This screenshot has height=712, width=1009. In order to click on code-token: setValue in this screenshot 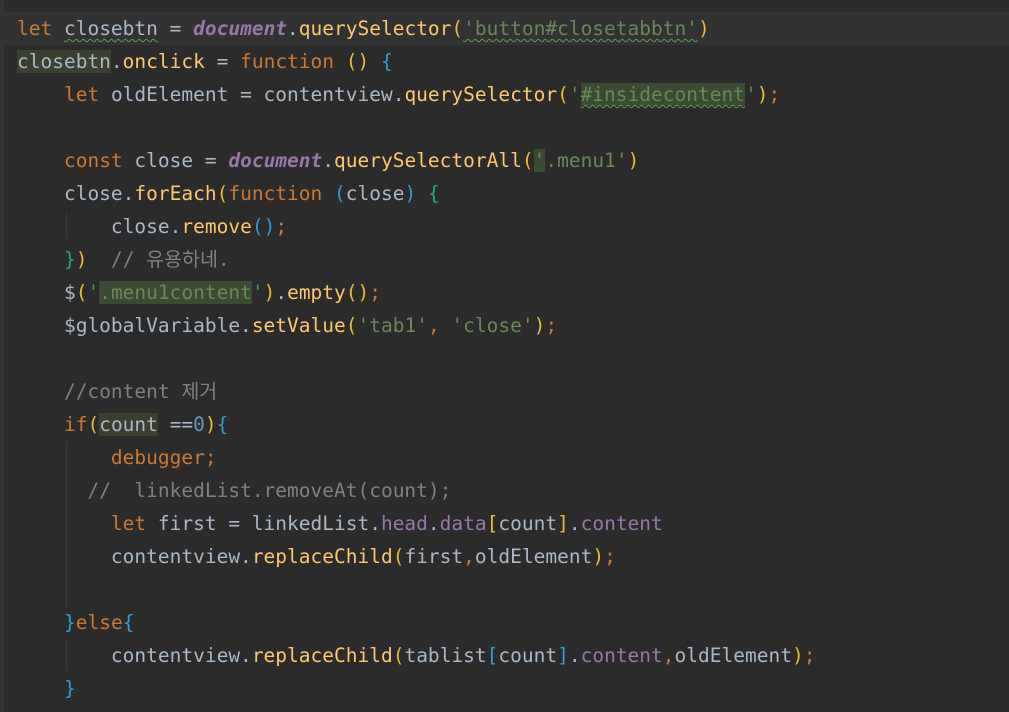, I will do `click(298, 325)`.